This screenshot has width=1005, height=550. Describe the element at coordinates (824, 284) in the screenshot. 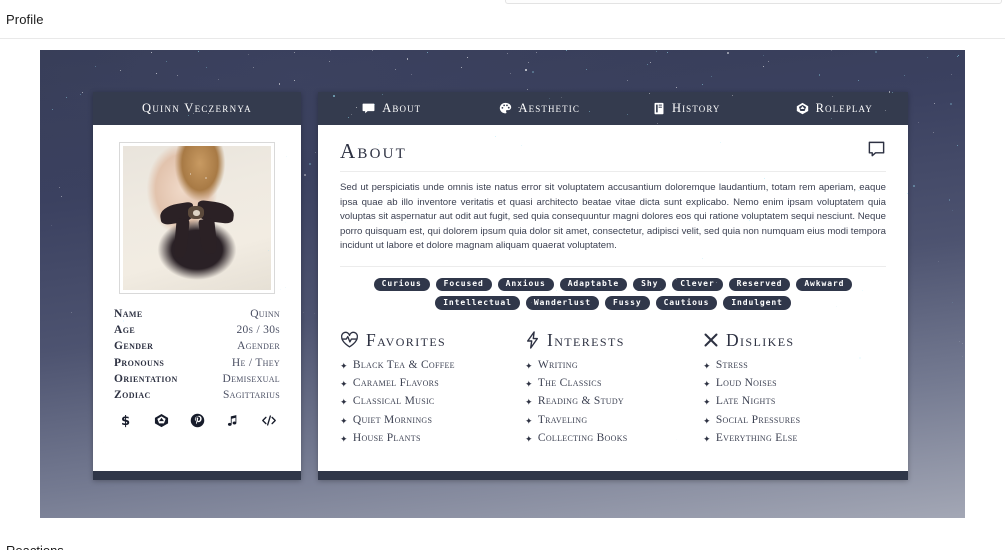

I see `tag: Awkward` at that location.